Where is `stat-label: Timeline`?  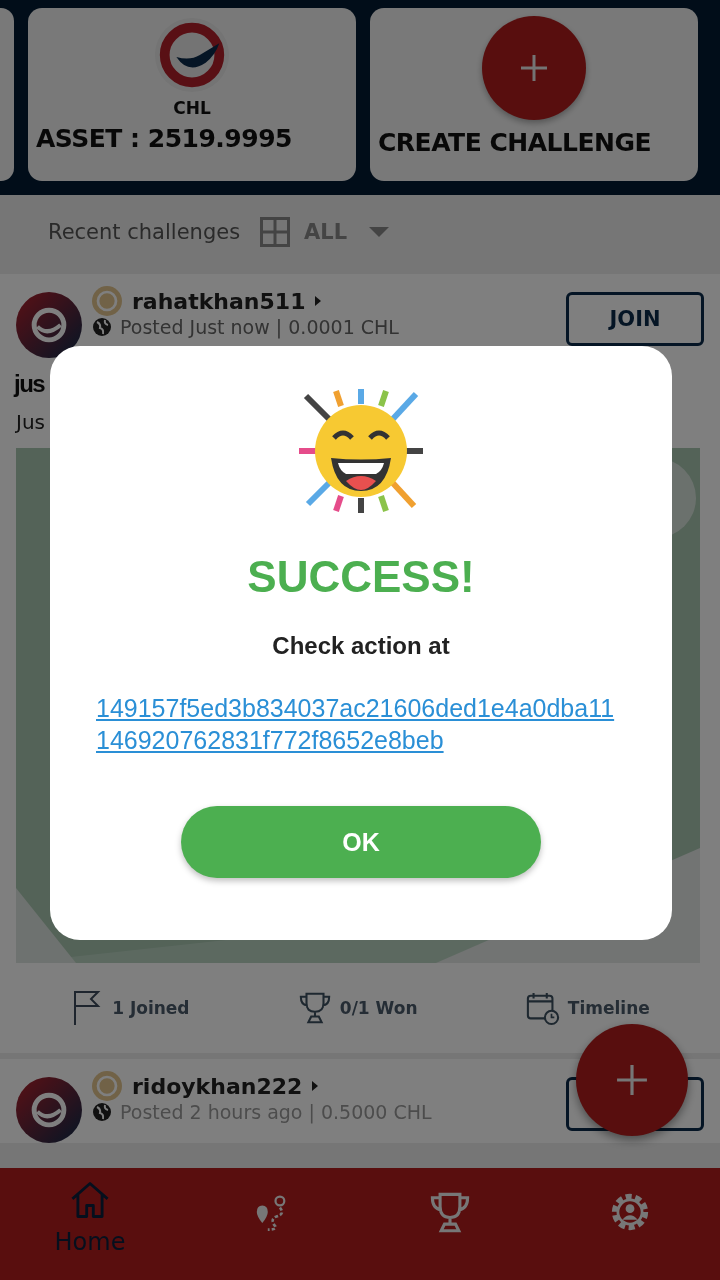
stat-label: Timeline is located at coordinates (608, 1008).